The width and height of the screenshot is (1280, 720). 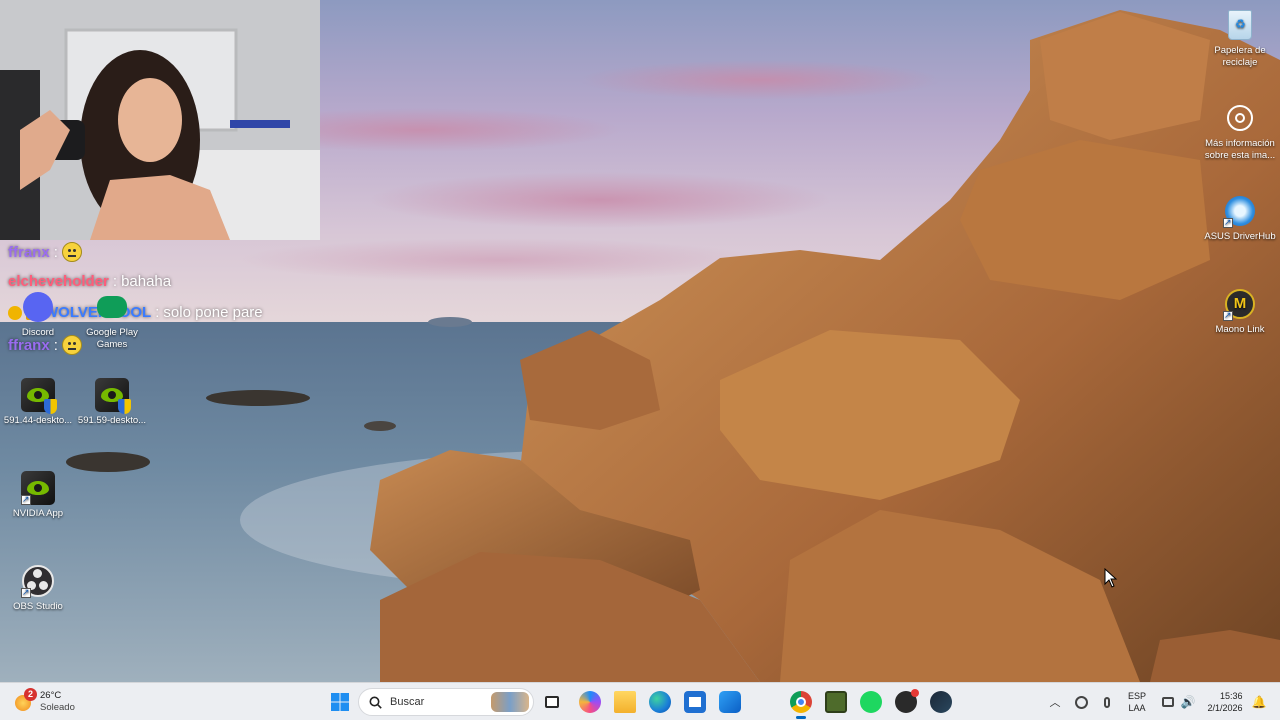 What do you see at coordinates (1137, 701) in the screenshot?
I see `language-indicator: ESP LAA` at bounding box center [1137, 701].